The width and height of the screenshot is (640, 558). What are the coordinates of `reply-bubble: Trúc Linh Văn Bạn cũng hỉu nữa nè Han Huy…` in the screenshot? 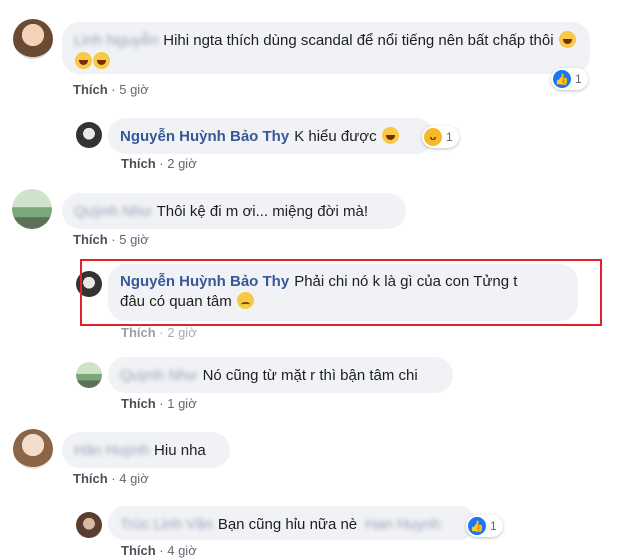 It's located at (292, 523).